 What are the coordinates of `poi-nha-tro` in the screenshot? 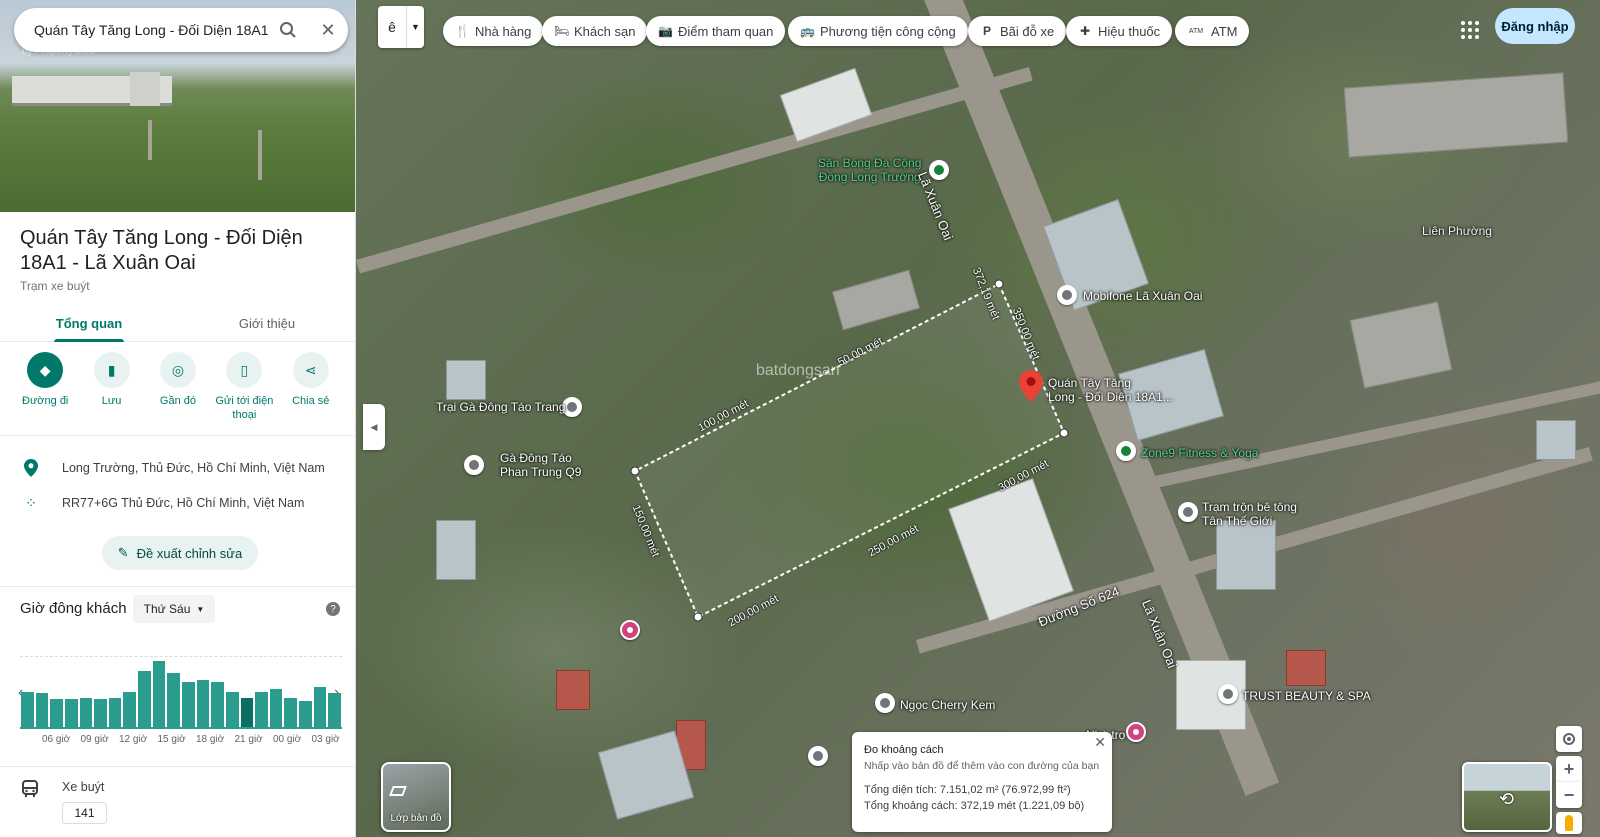 It's located at (1136, 732).